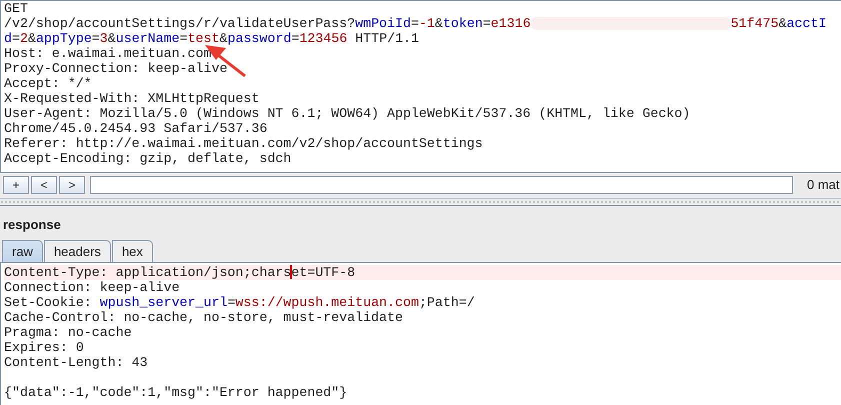 The width and height of the screenshot is (841, 405). What do you see at coordinates (176, 392) in the screenshot?
I see `response-line: {"data":-1,"code":1,"msg":"Error happened"}` at bounding box center [176, 392].